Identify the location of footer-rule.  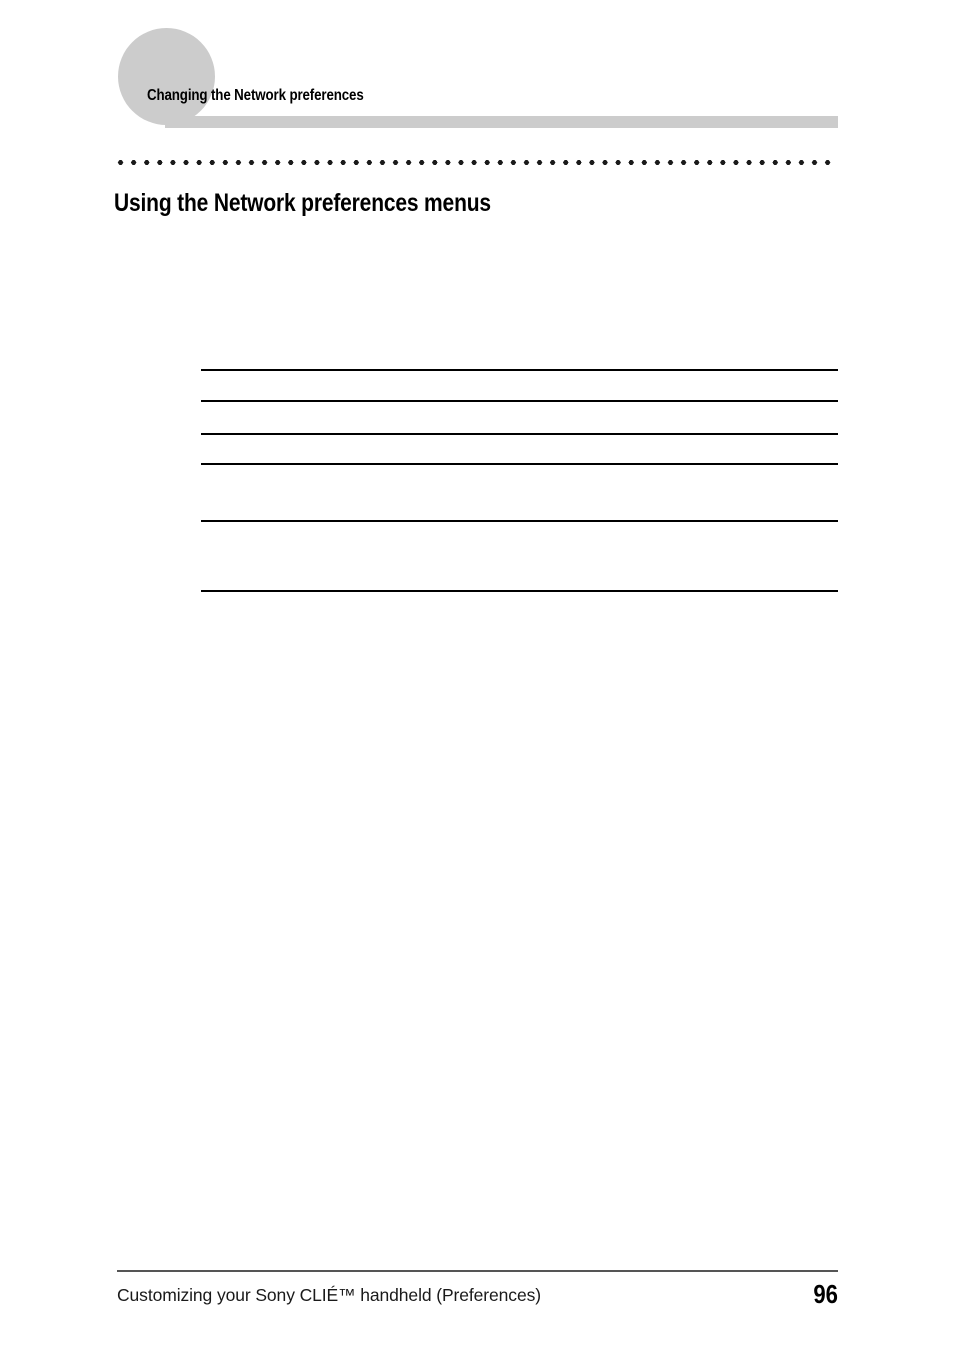
(477, 1271).